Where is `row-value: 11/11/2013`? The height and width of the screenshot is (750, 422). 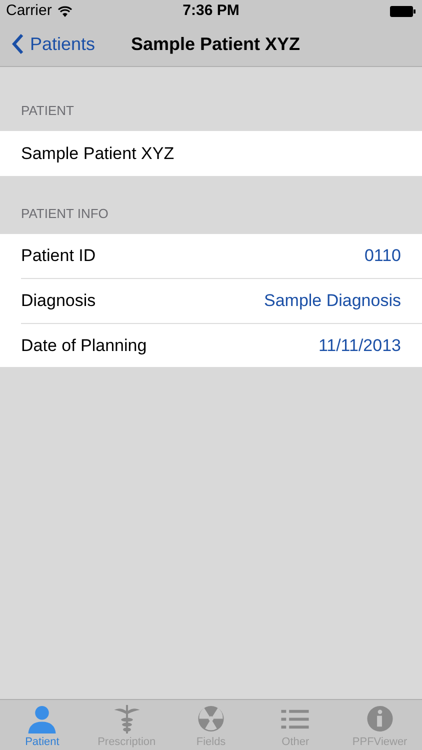 row-value: 11/11/2013 is located at coordinates (359, 345).